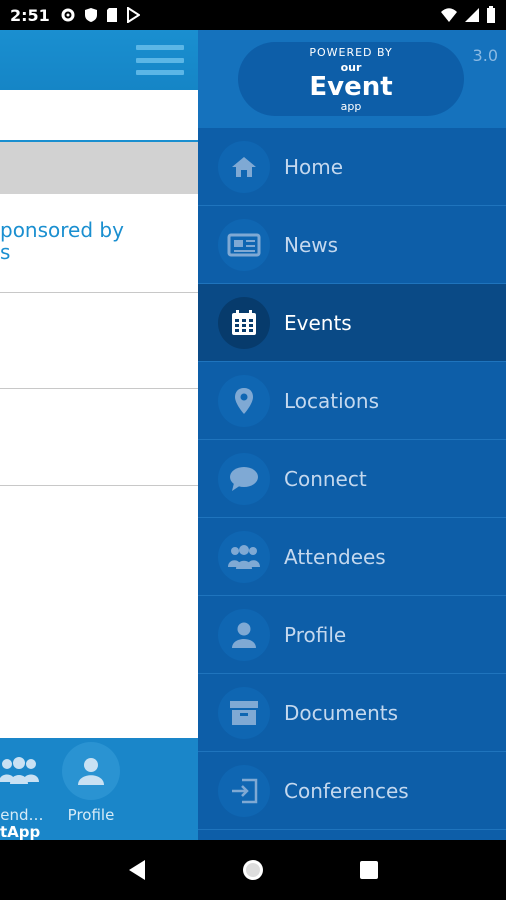 The height and width of the screenshot is (900, 506). I want to click on logo-event: Event, so click(351, 86).